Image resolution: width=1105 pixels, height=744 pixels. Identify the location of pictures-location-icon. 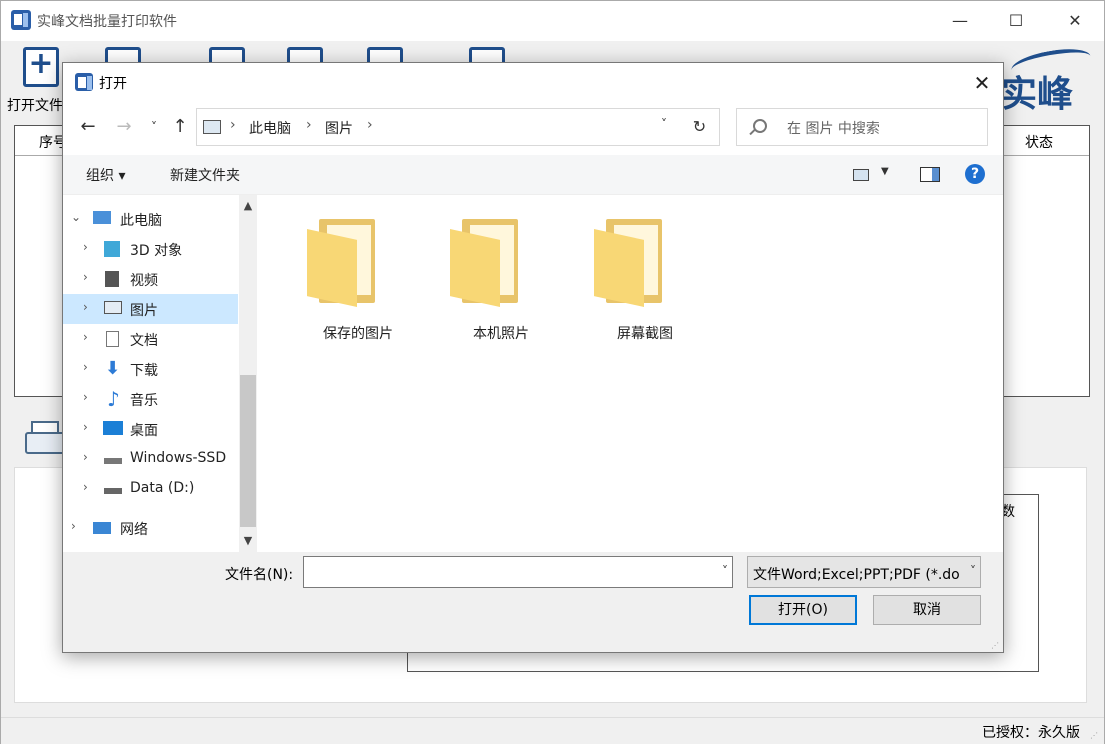
(212, 127).